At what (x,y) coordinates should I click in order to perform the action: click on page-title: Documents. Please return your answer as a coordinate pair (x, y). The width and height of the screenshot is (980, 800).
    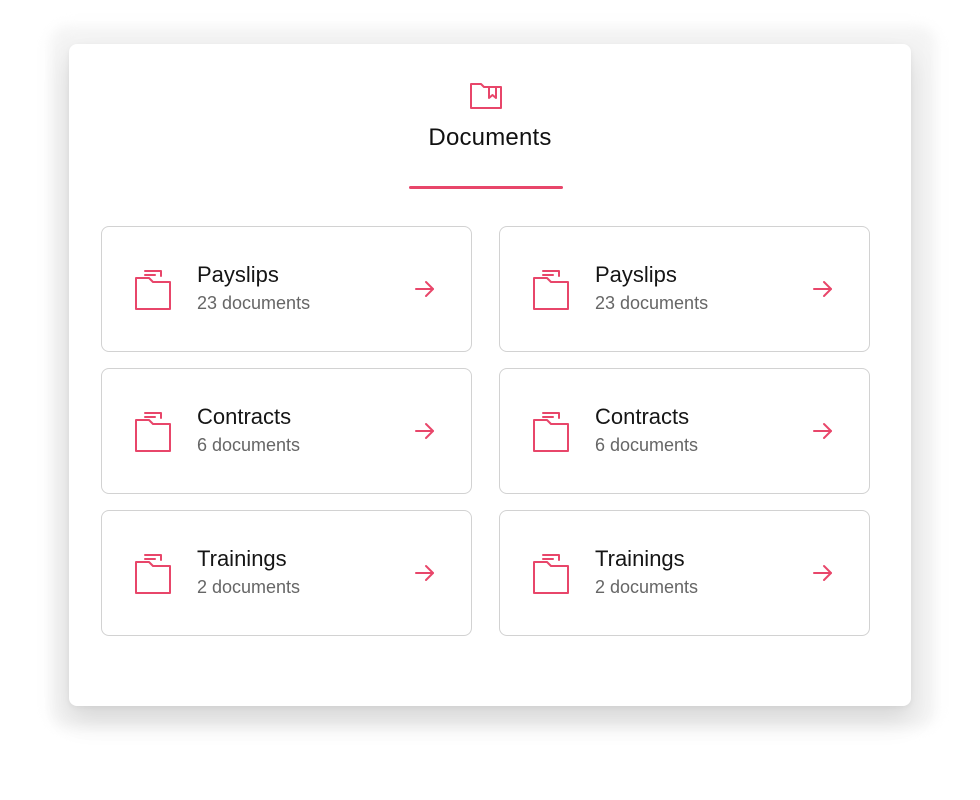
    Looking at the image, I should click on (490, 137).